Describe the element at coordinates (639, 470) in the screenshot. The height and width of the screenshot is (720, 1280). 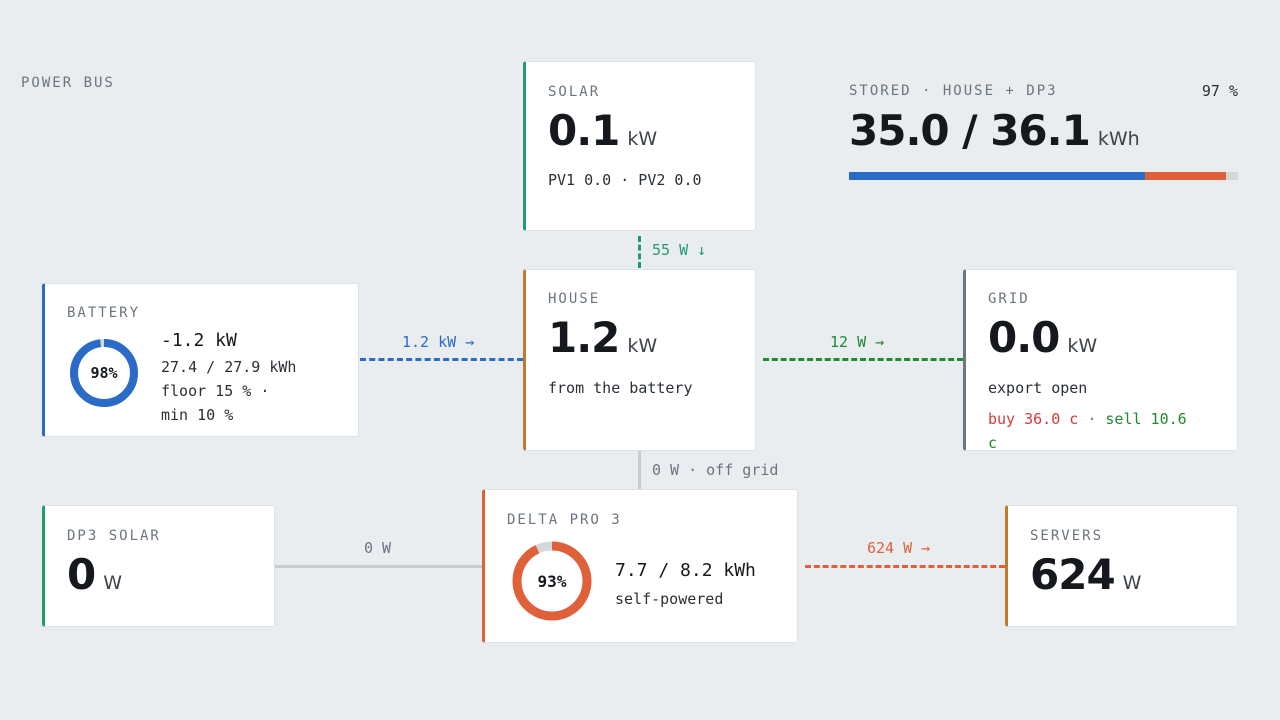
I see `house-delta-connector` at that location.